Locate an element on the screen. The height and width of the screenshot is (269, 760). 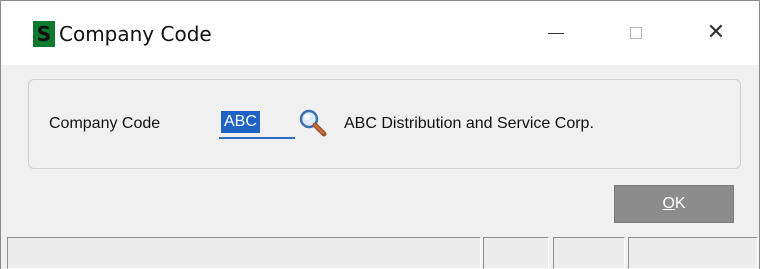
company-code-value: ABC is located at coordinates (240, 122).